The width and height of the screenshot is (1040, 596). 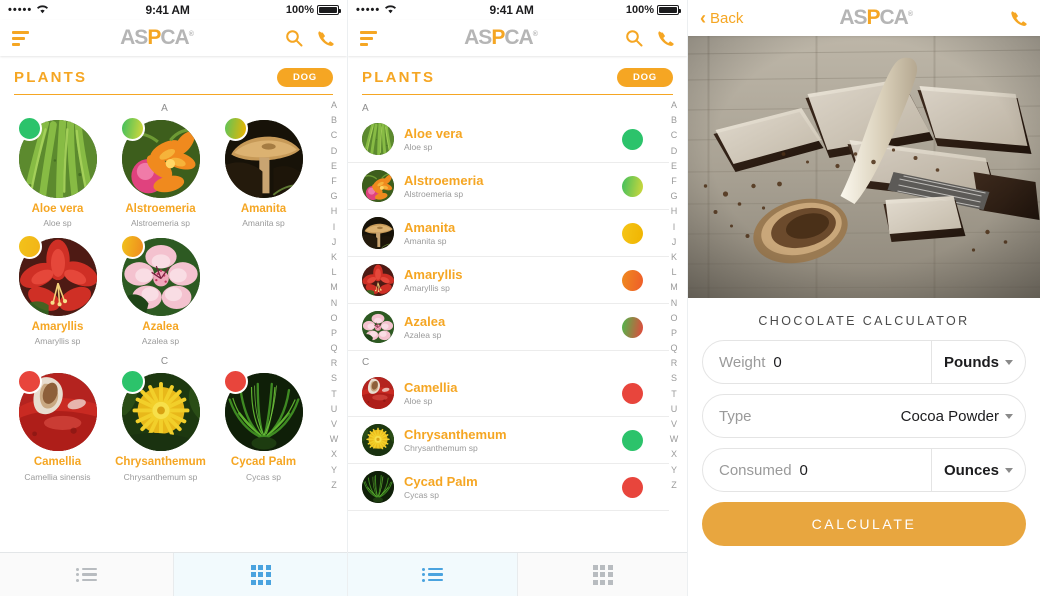 What do you see at coordinates (160, 425) in the screenshot?
I see `plant-grid-card: Chrysanthemum Chrysanthemum sp` at bounding box center [160, 425].